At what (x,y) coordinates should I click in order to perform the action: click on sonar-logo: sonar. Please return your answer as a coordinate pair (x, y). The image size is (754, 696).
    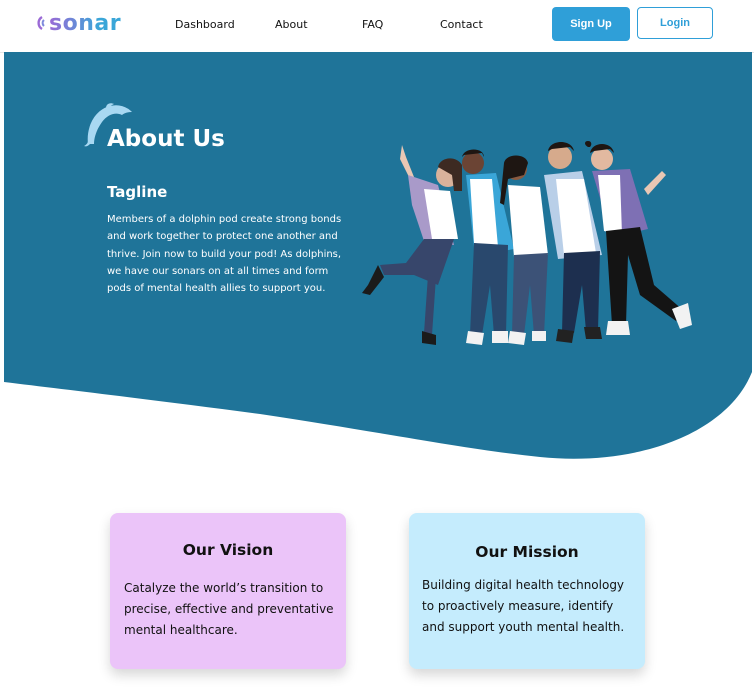
    Looking at the image, I should click on (77, 23).